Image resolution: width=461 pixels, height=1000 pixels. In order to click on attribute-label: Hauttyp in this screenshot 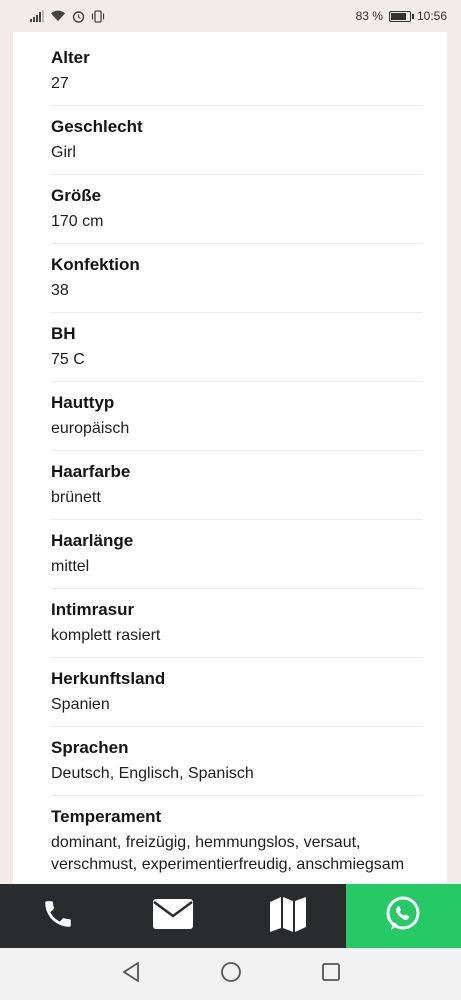, I will do `click(83, 402)`.